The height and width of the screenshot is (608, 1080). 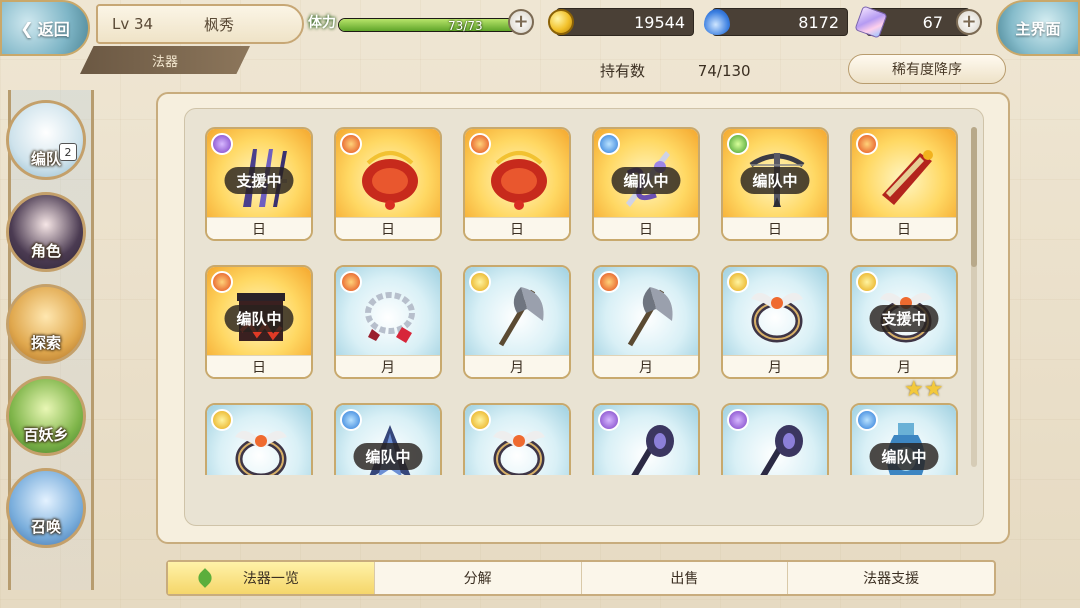 I want to click on tab-sell: 出售, so click(x=685, y=578).